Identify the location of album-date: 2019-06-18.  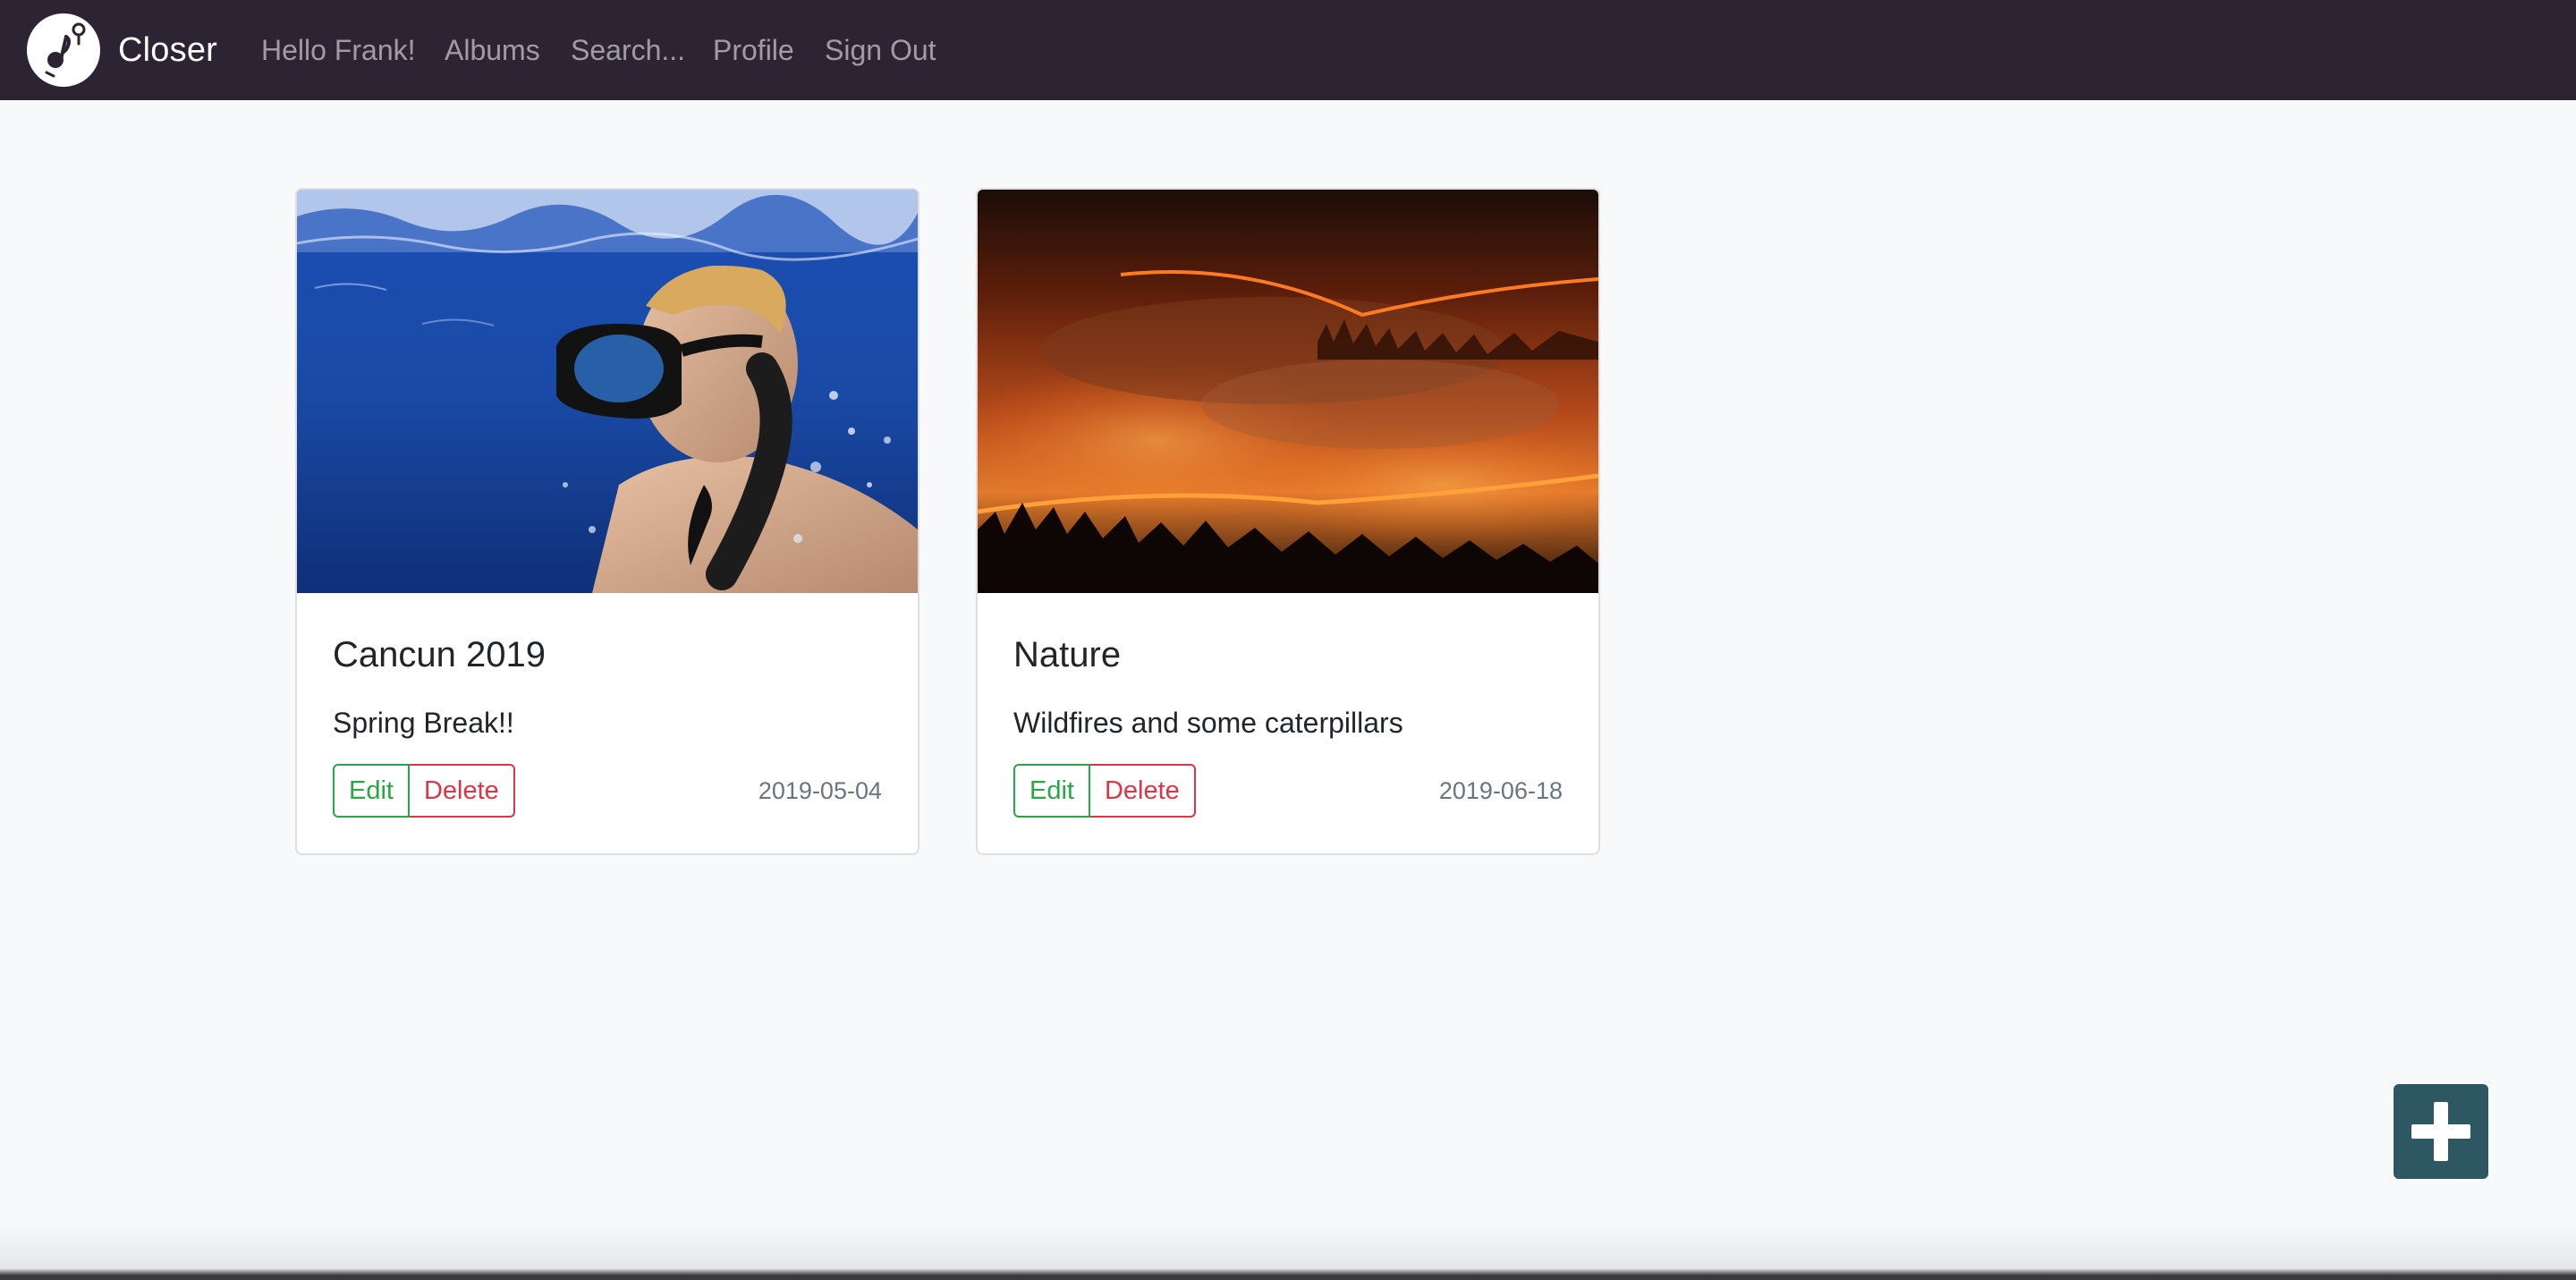
(1500, 790).